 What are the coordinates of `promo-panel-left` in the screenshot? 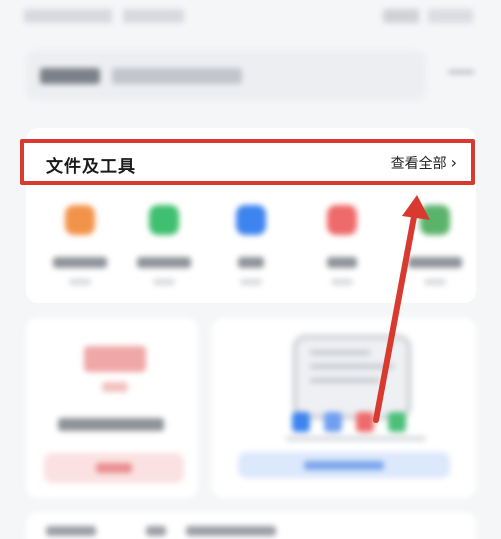 It's located at (112, 408).